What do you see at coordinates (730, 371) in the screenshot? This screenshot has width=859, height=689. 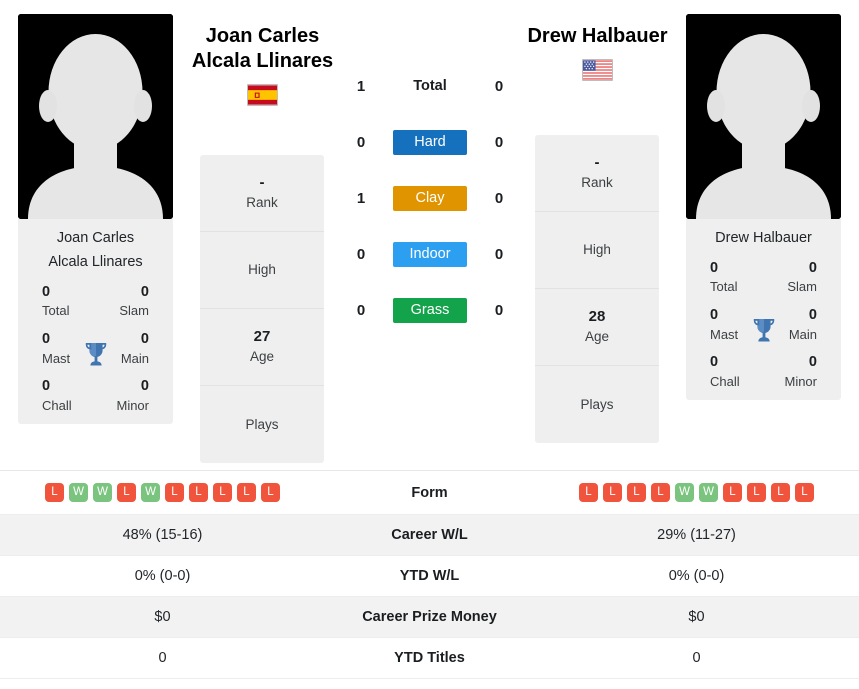 I see `title-stat-chall-right: 0 Chall` at bounding box center [730, 371].